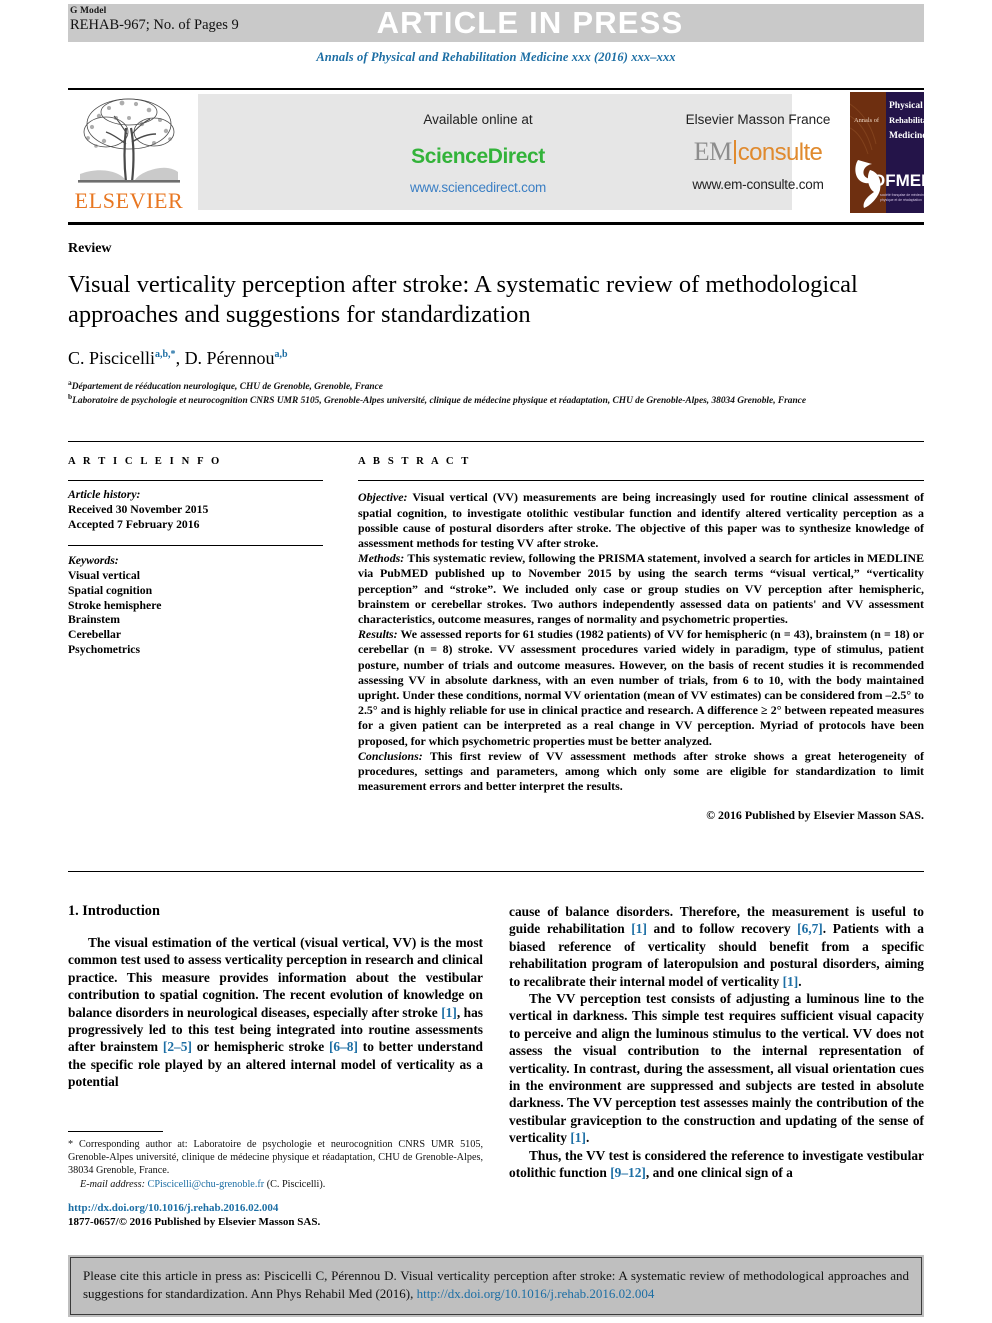 The width and height of the screenshot is (992, 1323). Describe the element at coordinates (93, 561) in the screenshot. I see `keywords-label: Keywords:` at that location.